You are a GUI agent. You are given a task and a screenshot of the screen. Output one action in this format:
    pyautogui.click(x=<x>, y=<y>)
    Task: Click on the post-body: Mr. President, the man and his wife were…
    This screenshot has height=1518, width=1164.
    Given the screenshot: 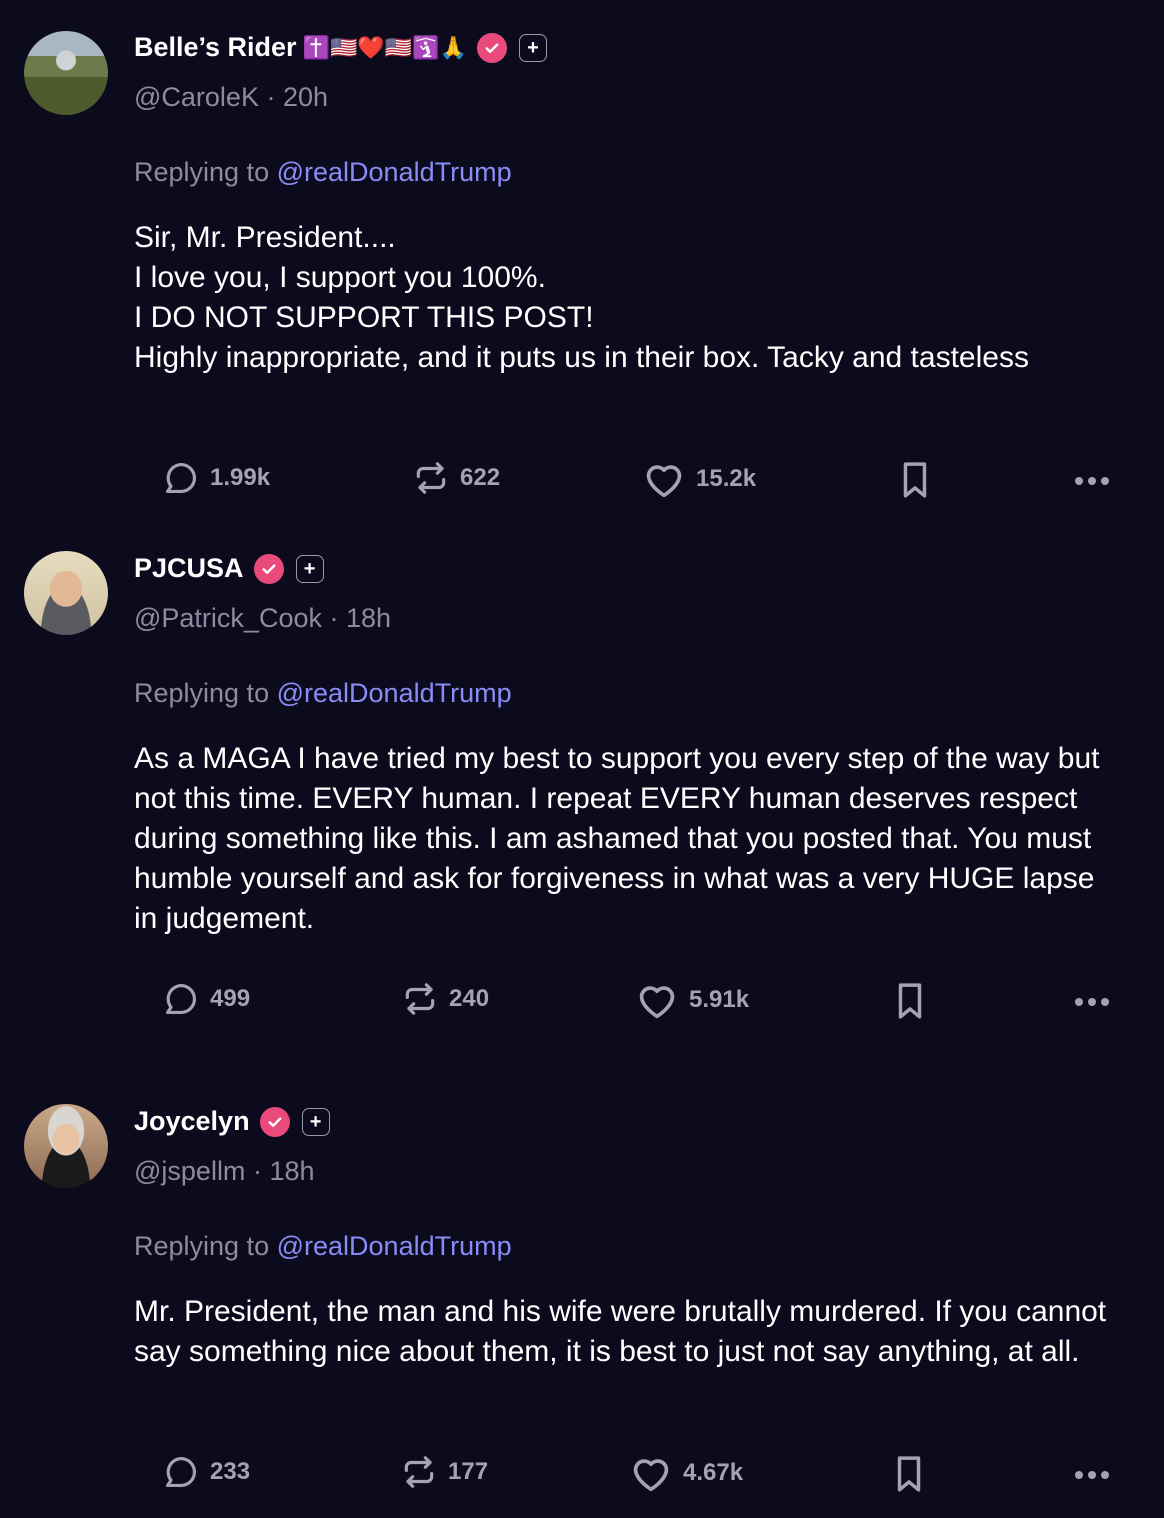 What is the action you would take?
    pyautogui.click(x=620, y=1331)
    